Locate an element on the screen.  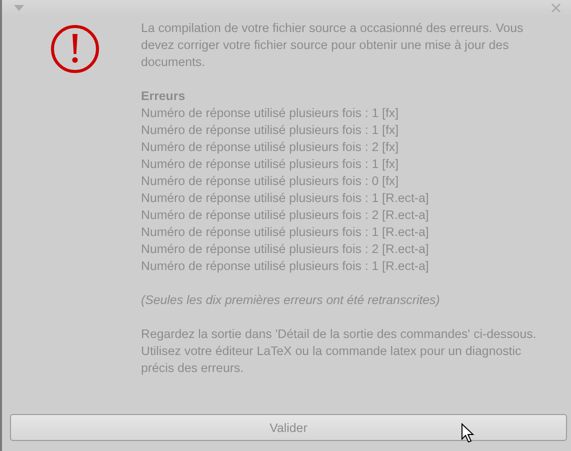
truncation-note: (Seules les dix premières erreurs ont été retranscrites) is located at coordinates (291, 300).